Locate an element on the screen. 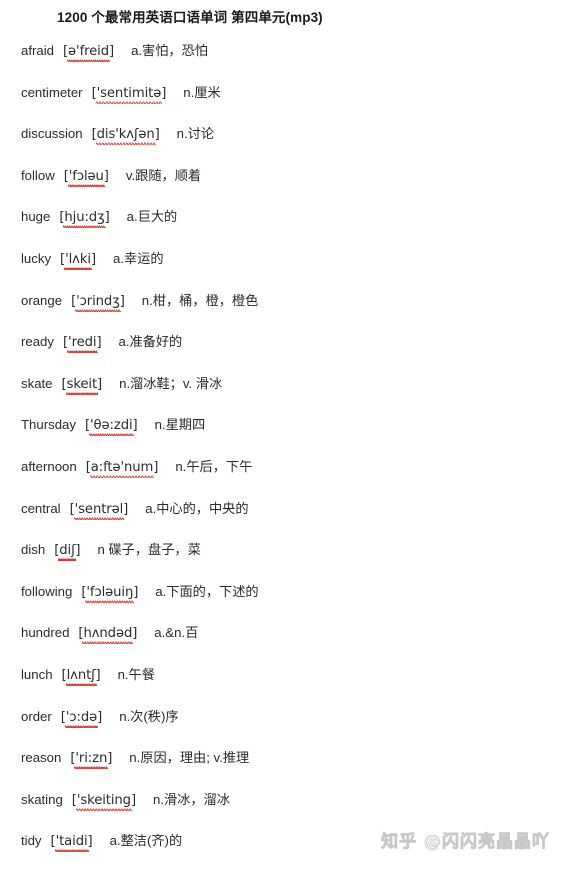  entry-phonetic-group: [skeit] is located at coordinates (82, 384).